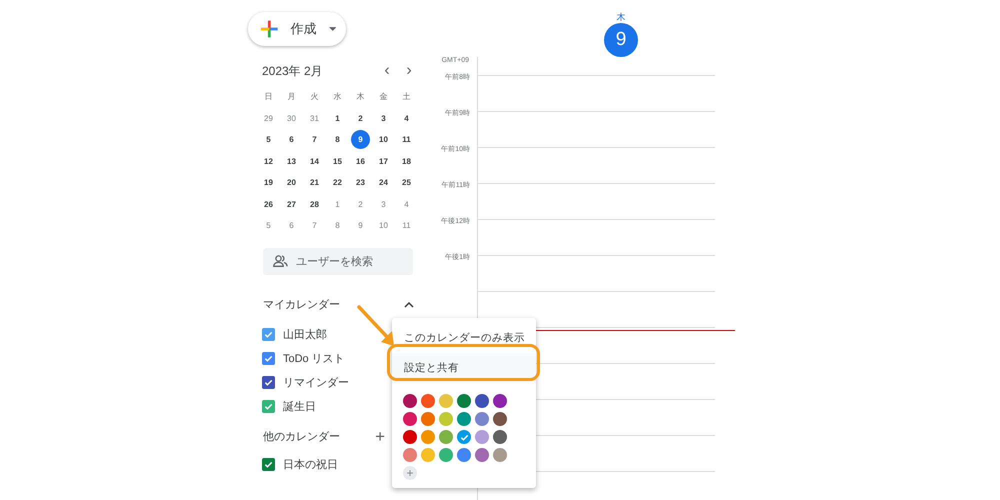 Image resolution: width=1000 pixels, height=500 pixels. Describe the element at coordinates (291, 182) in the screenshot. I see `date-cell: 20` at that location.